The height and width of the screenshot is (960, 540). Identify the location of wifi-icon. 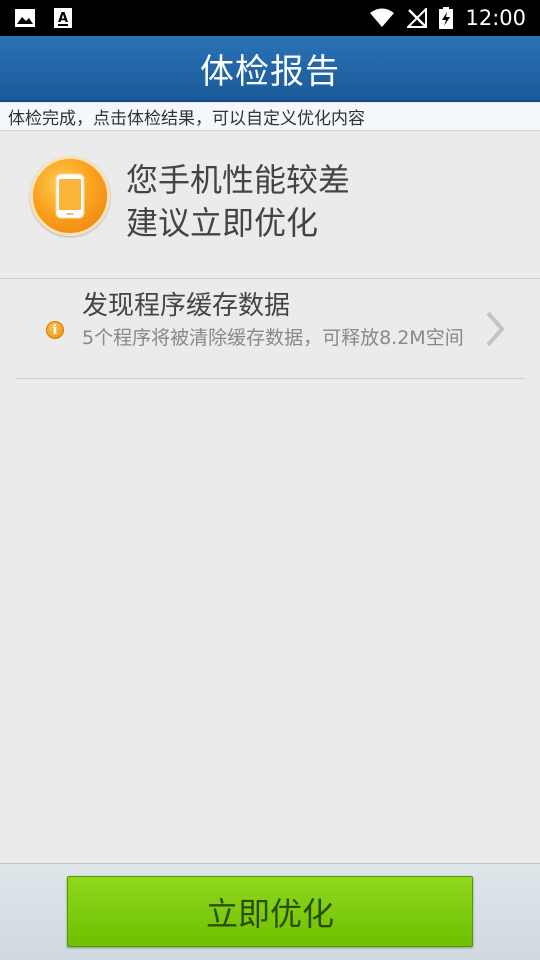
(382, 18).